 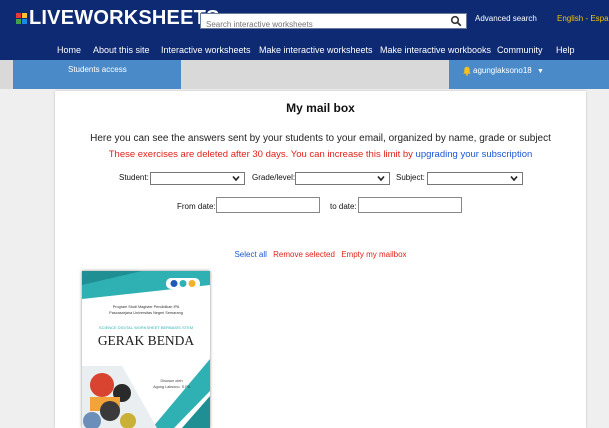 I want to click on logo-squares-icon, so click(x=22, y=19).